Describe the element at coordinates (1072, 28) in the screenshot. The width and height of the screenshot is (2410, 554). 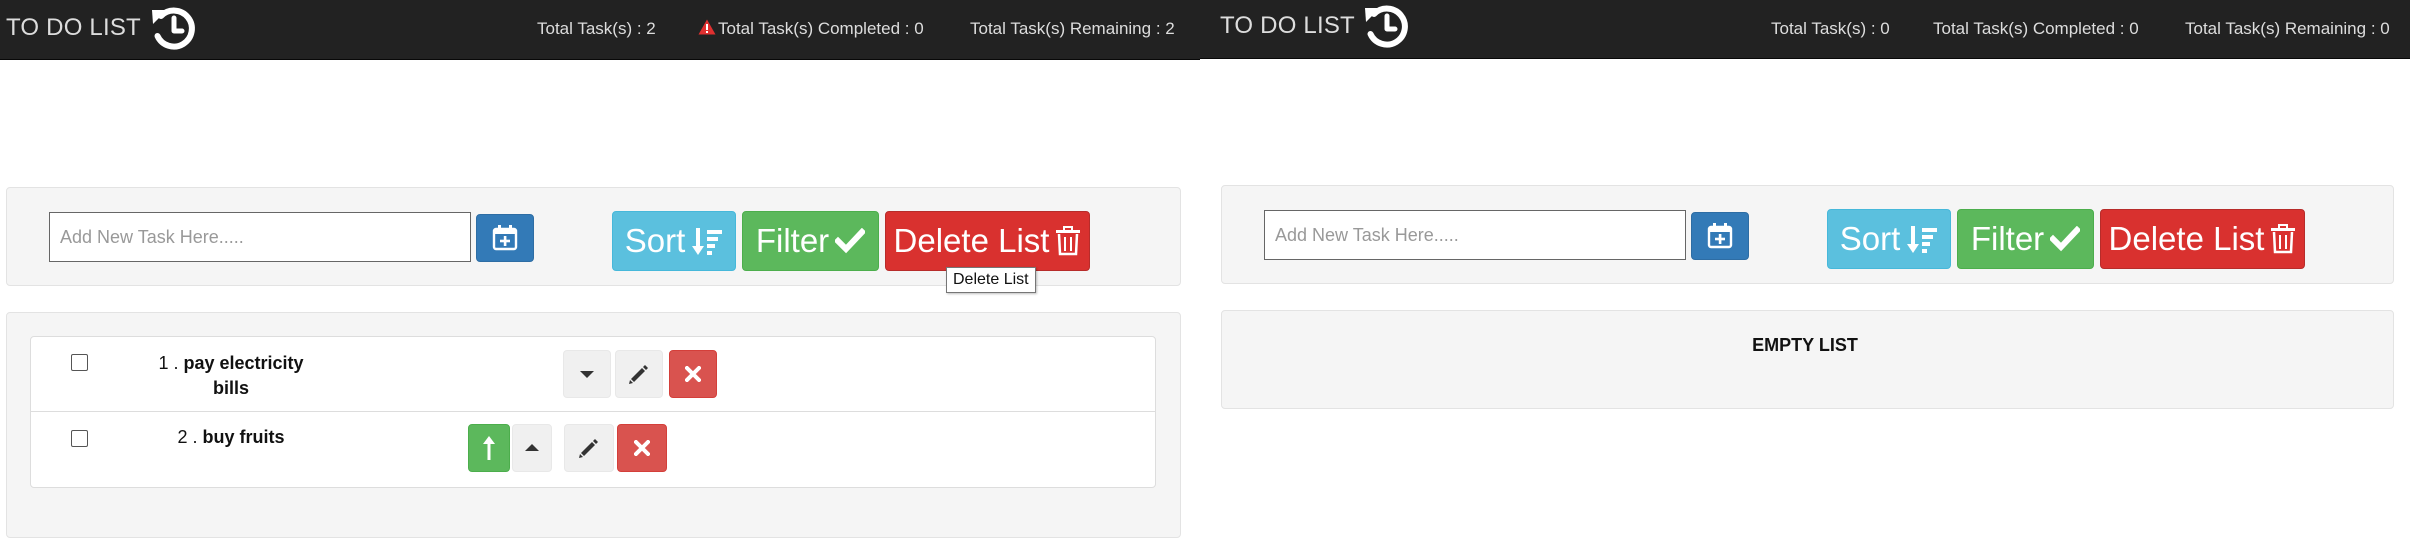
I see `total-remaining-stat: Total Task(s) Remaining : 2` at that location.